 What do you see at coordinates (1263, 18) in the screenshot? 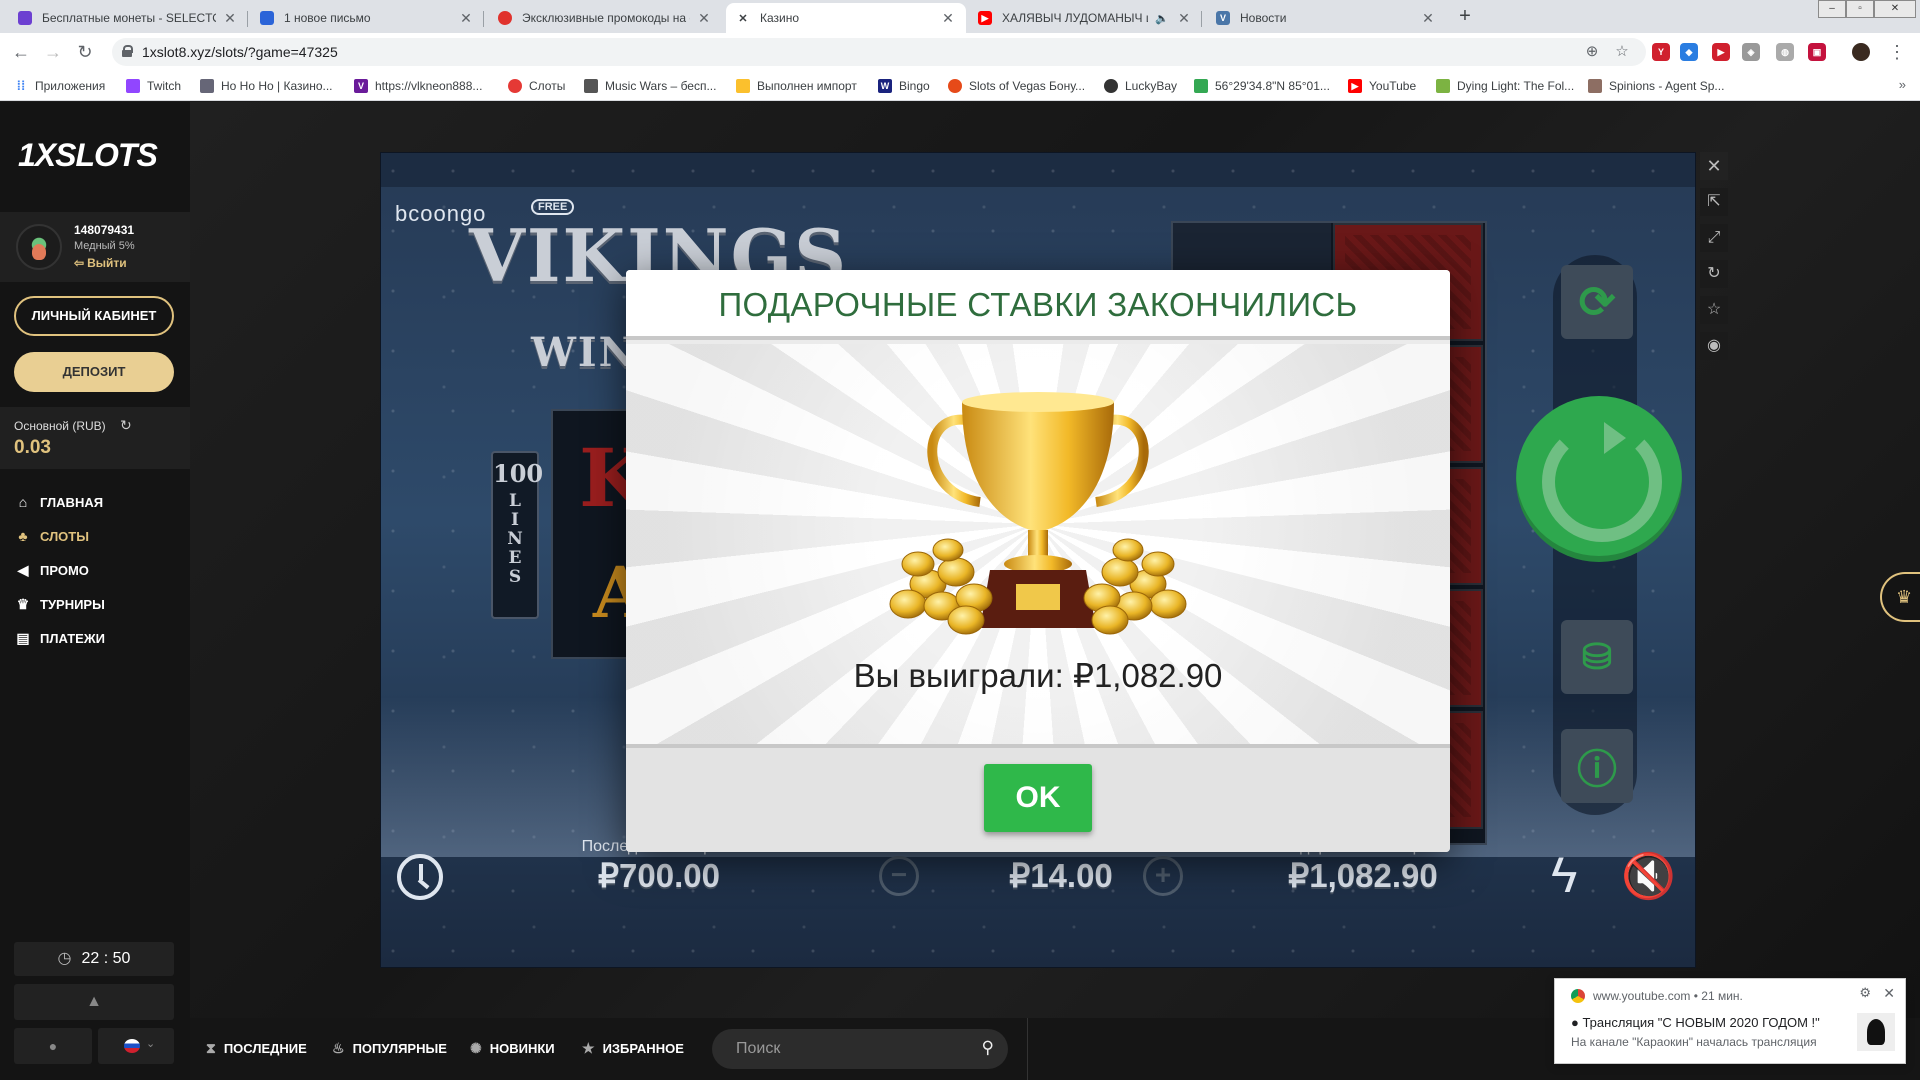
I see `tab-title: Новости` at bounding box center [1263, 18].